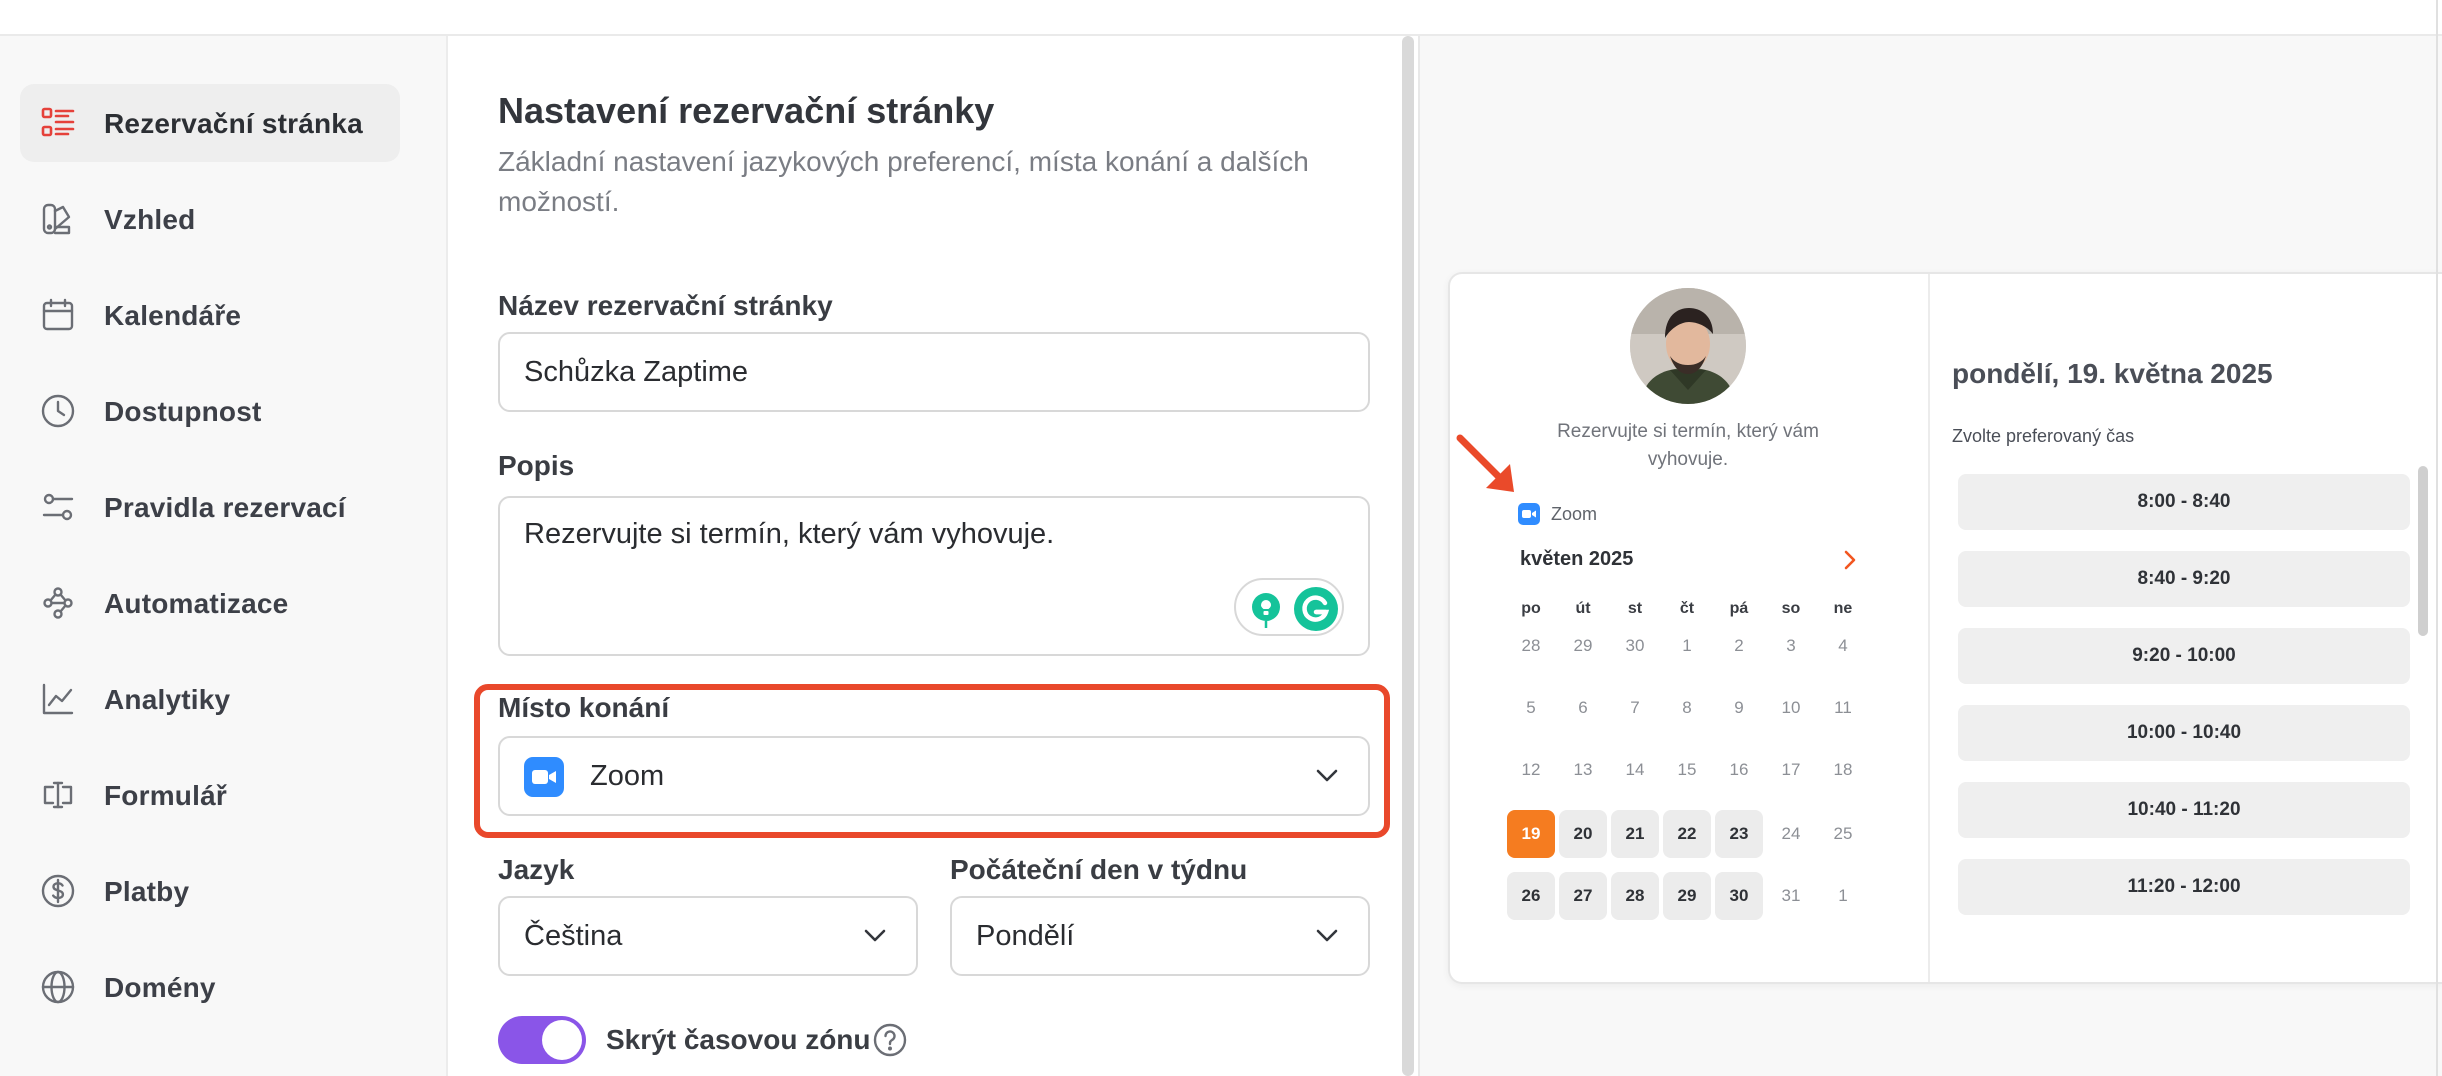 This screenshot has width=2442, height=1076. What do you see at coordinates (2184, 656) in the screenshot?
I see `time-slot: 9:20 - 10:00` at bounding box center [2184, 656].